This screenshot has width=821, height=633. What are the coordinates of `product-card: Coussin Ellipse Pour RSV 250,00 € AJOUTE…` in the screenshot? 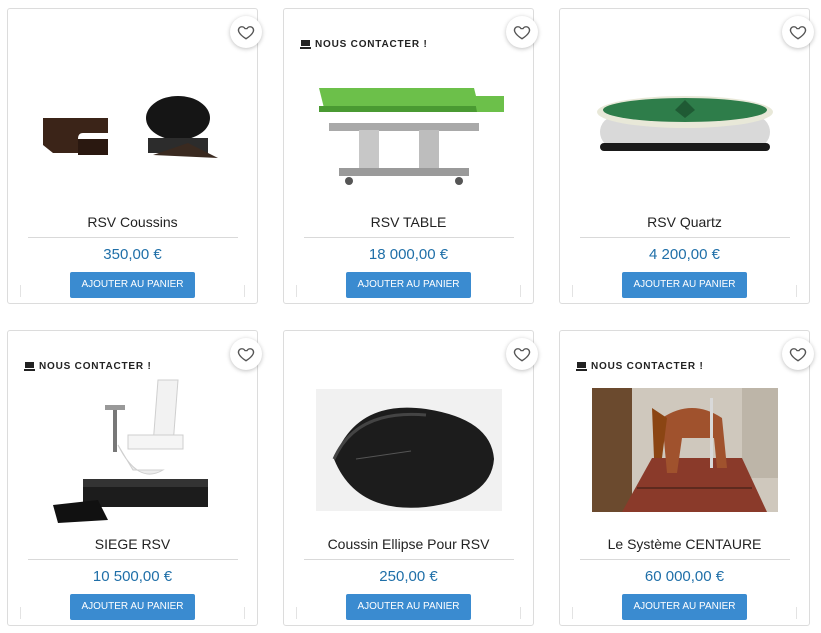 It's located at (410, 478).